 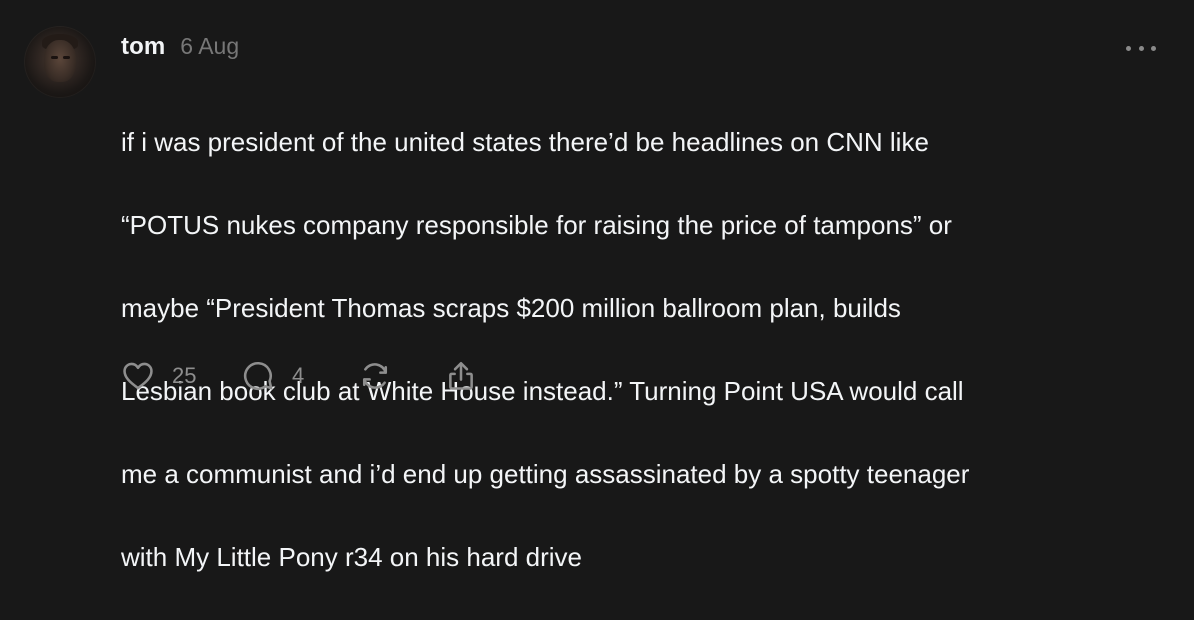 I want to click on avatar-face, so click(x=60, y=61).